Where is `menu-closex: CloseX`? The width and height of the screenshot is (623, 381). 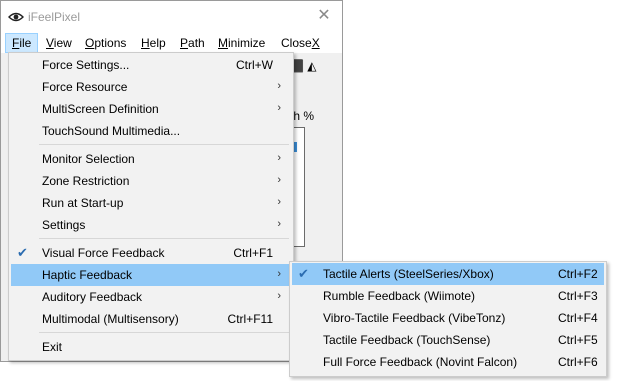 menu-closex: CloseX is located at coordinates (300, 43).